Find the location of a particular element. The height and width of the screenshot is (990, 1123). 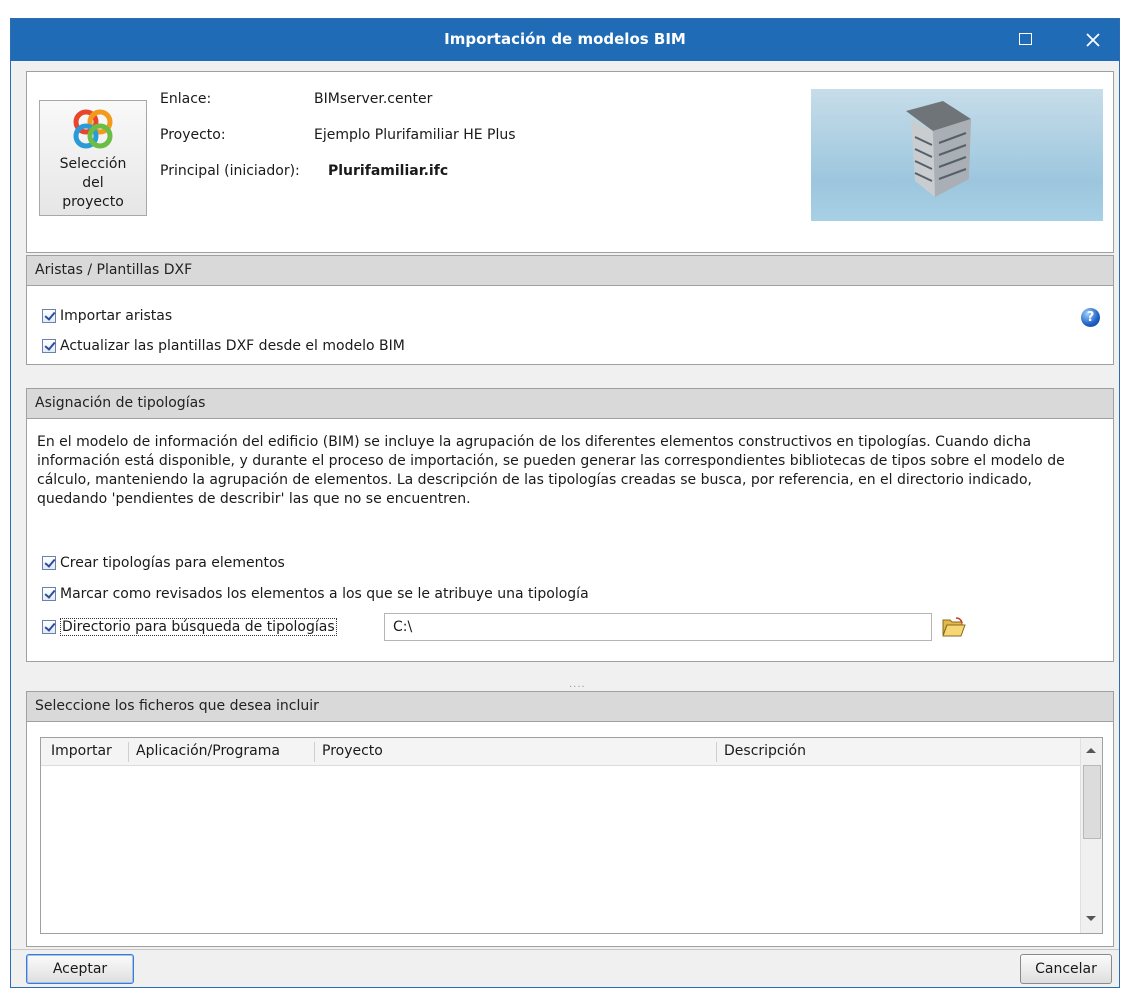

close-icon is located at coordinates (1093, 40).